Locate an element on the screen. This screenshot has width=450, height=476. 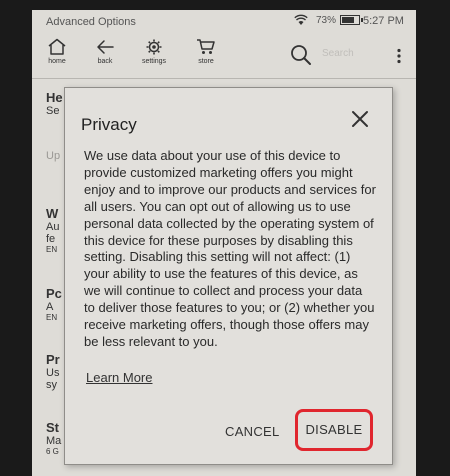
dialog-title: Privacy is located at coordinates (109, 124).